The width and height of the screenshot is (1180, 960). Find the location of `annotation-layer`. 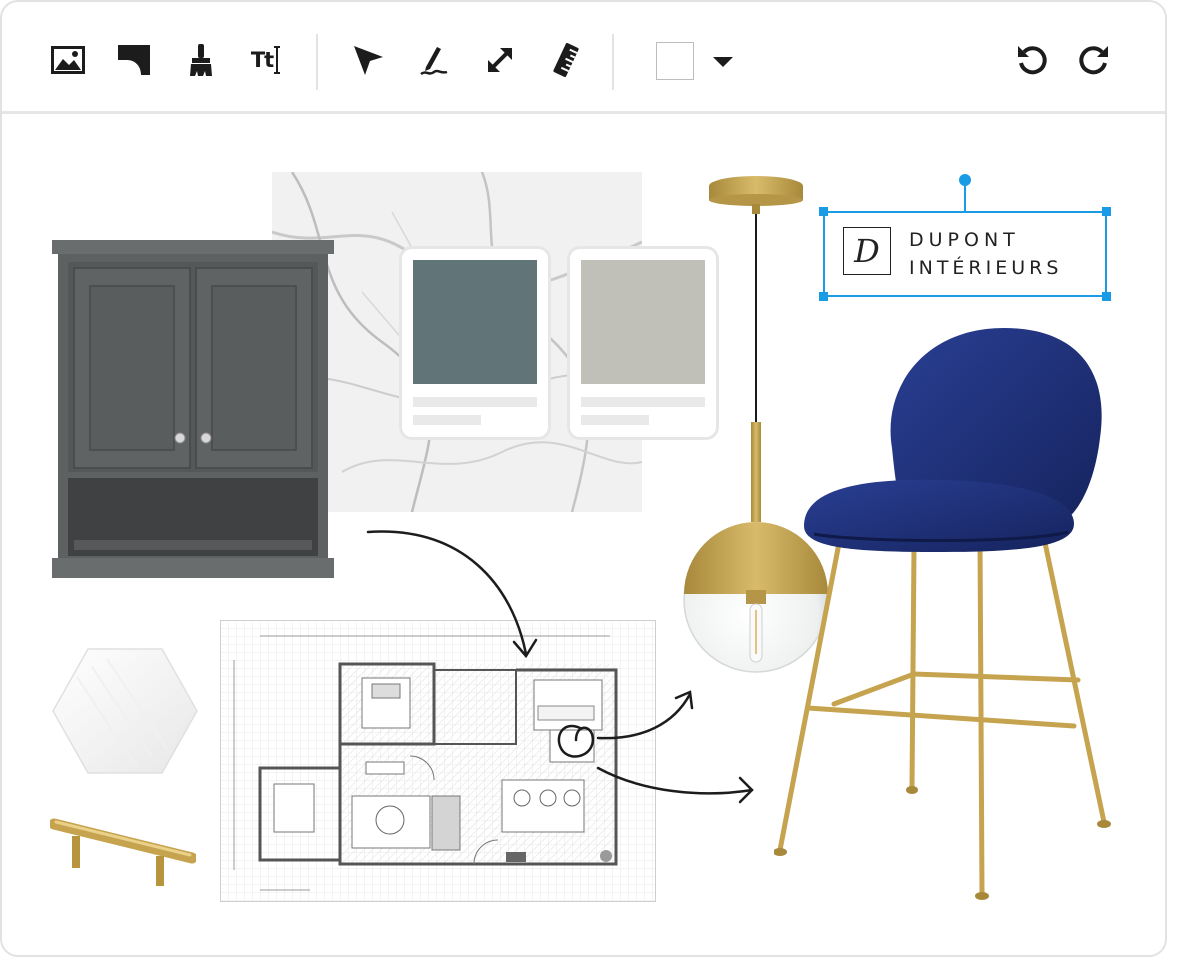

annotation-layer is located at coordinates (560, 667).